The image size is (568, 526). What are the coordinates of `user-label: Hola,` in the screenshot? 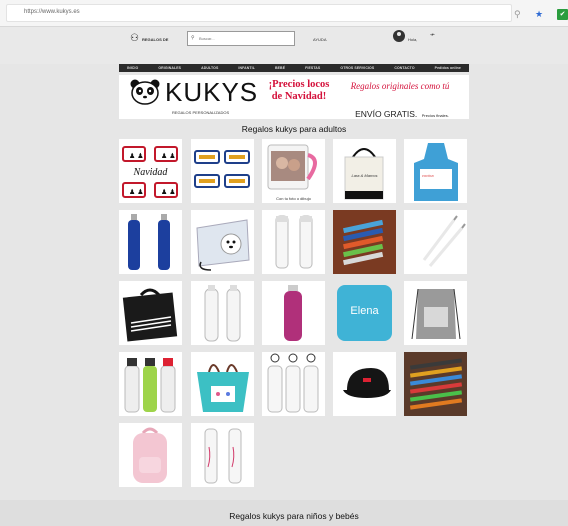 It's located at (412, 39).